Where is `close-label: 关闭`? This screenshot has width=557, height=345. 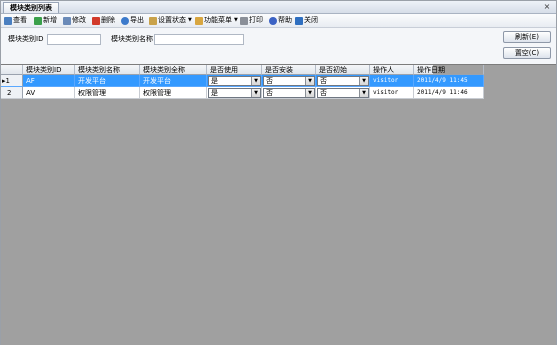 close-label: 关闭 is located at coordinates (311, 20).